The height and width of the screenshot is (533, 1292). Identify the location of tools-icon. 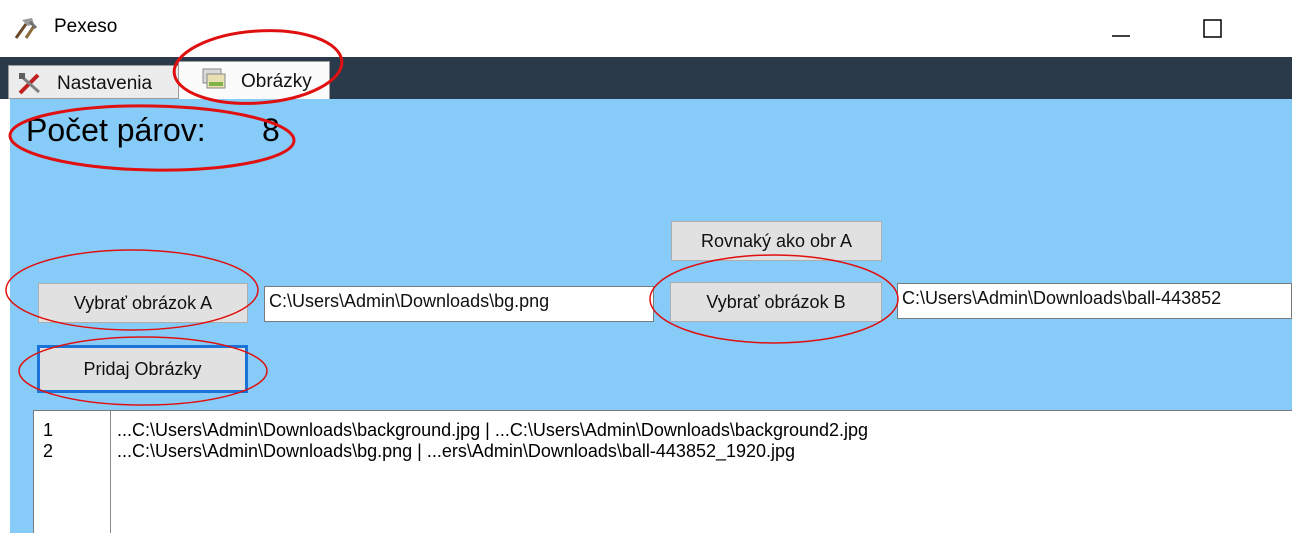
(29, 84).